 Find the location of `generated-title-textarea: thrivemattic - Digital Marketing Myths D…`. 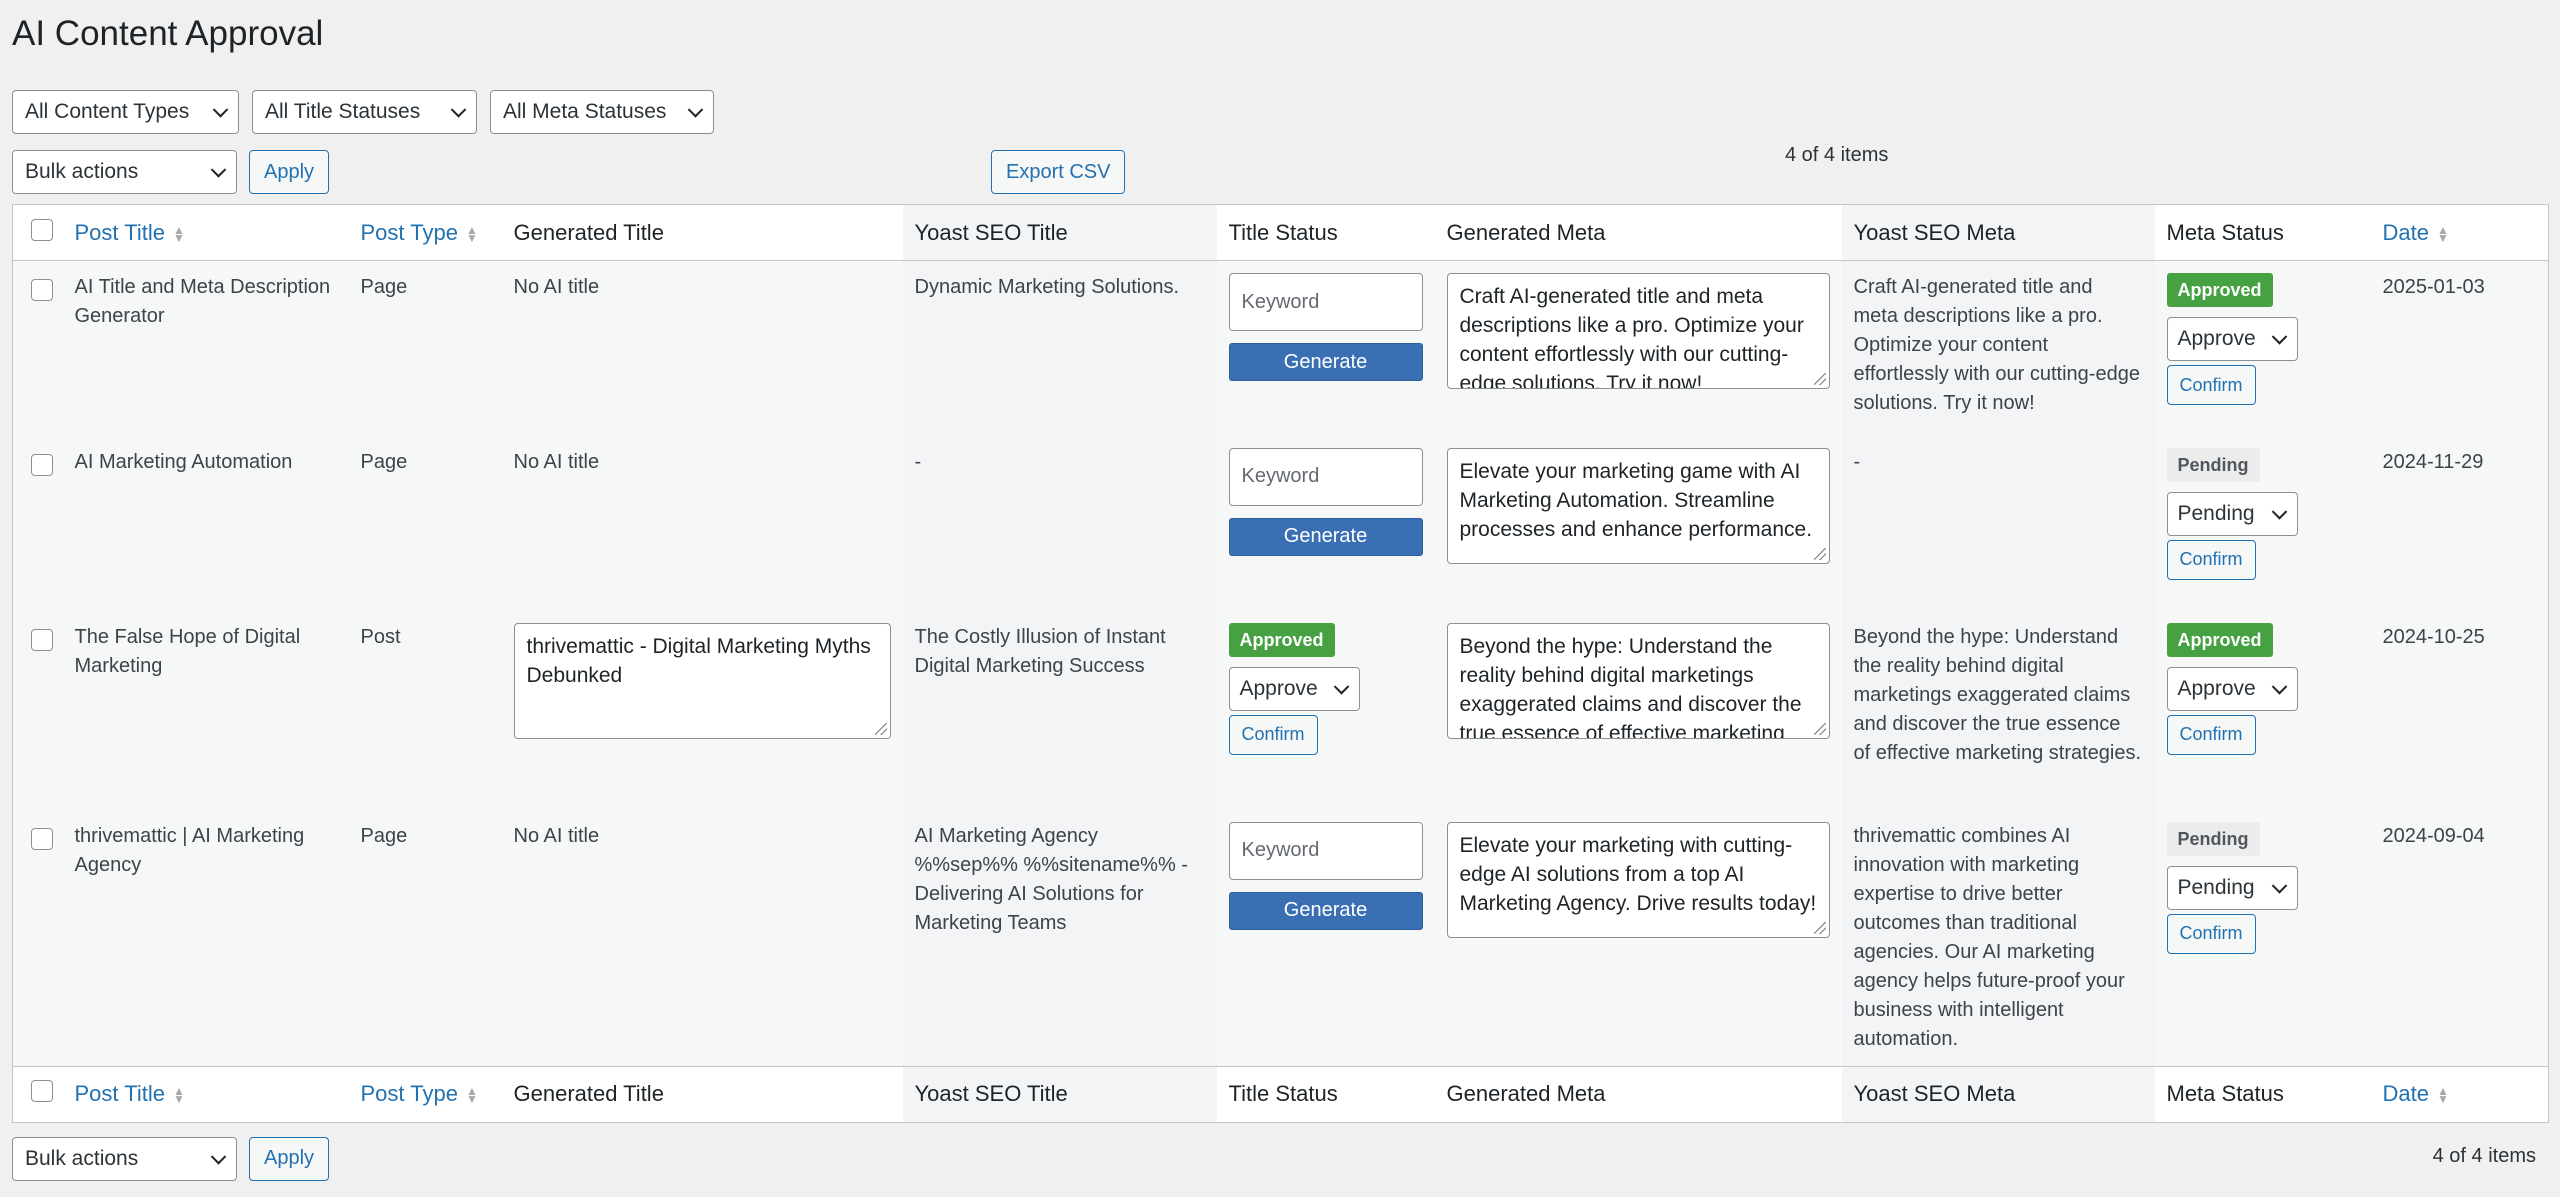

generated-title-textarea: thrivemattic - Digital Marketing Myths D… is located at coordinates (702, 680).